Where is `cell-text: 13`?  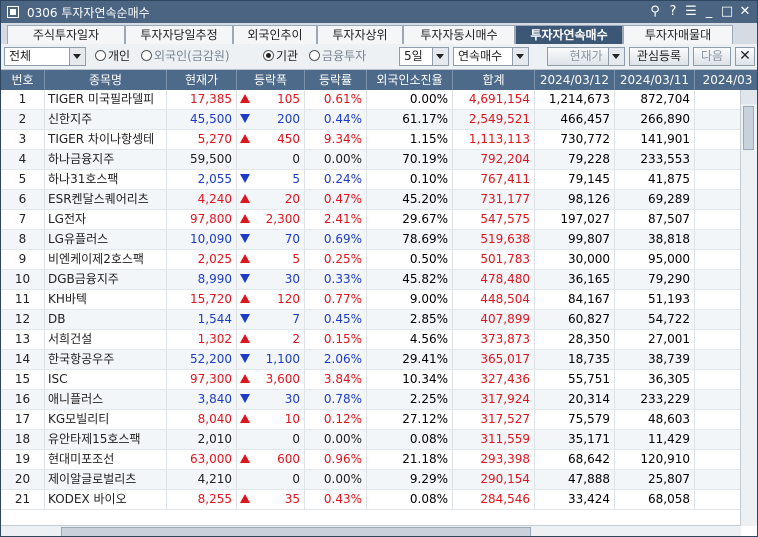 cell-text: 13 is located at coordinates (22, 339).